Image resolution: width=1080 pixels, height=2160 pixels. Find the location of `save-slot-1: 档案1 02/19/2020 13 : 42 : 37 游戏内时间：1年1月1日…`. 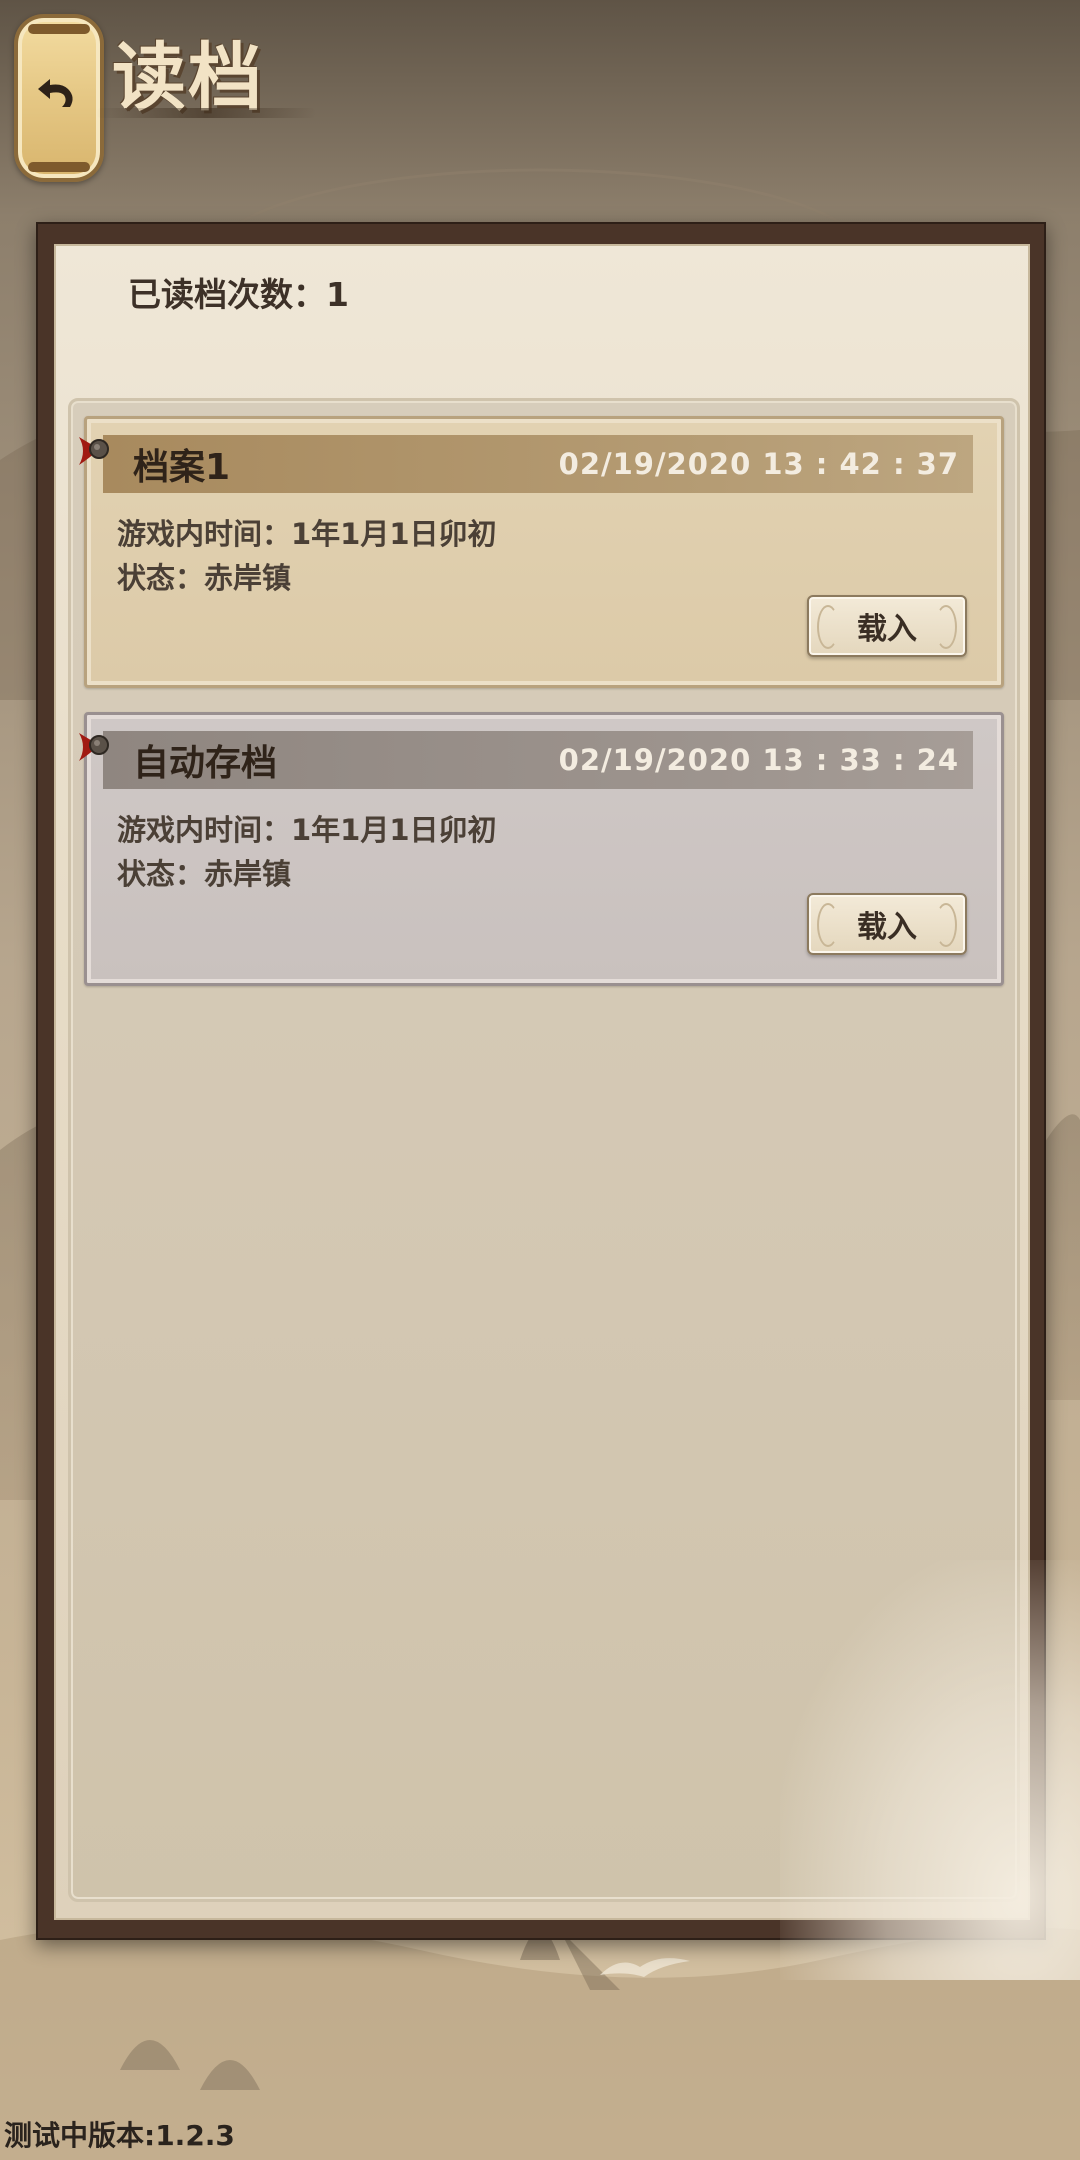

save-slot-1: 档案1 02/19/2020 13 : 42 : 37 游戏内时间：1年1月1日… is located at coordinates (541, 552).